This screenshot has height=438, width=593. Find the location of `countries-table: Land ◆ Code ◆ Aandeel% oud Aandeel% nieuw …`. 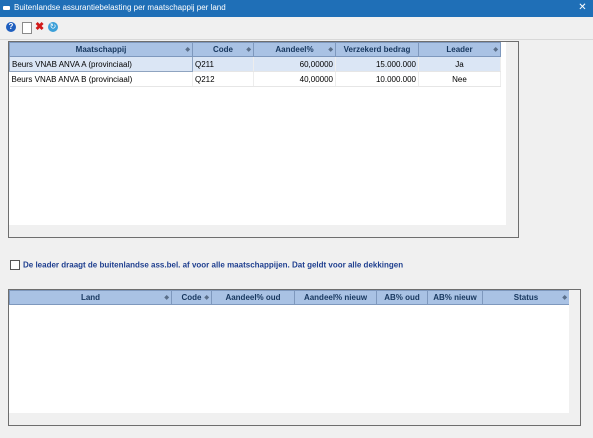

countries-table: Land ◆ Code ◆ Aandeel% oud Aandeel% nieuw … is located at coordinates (289, 297).